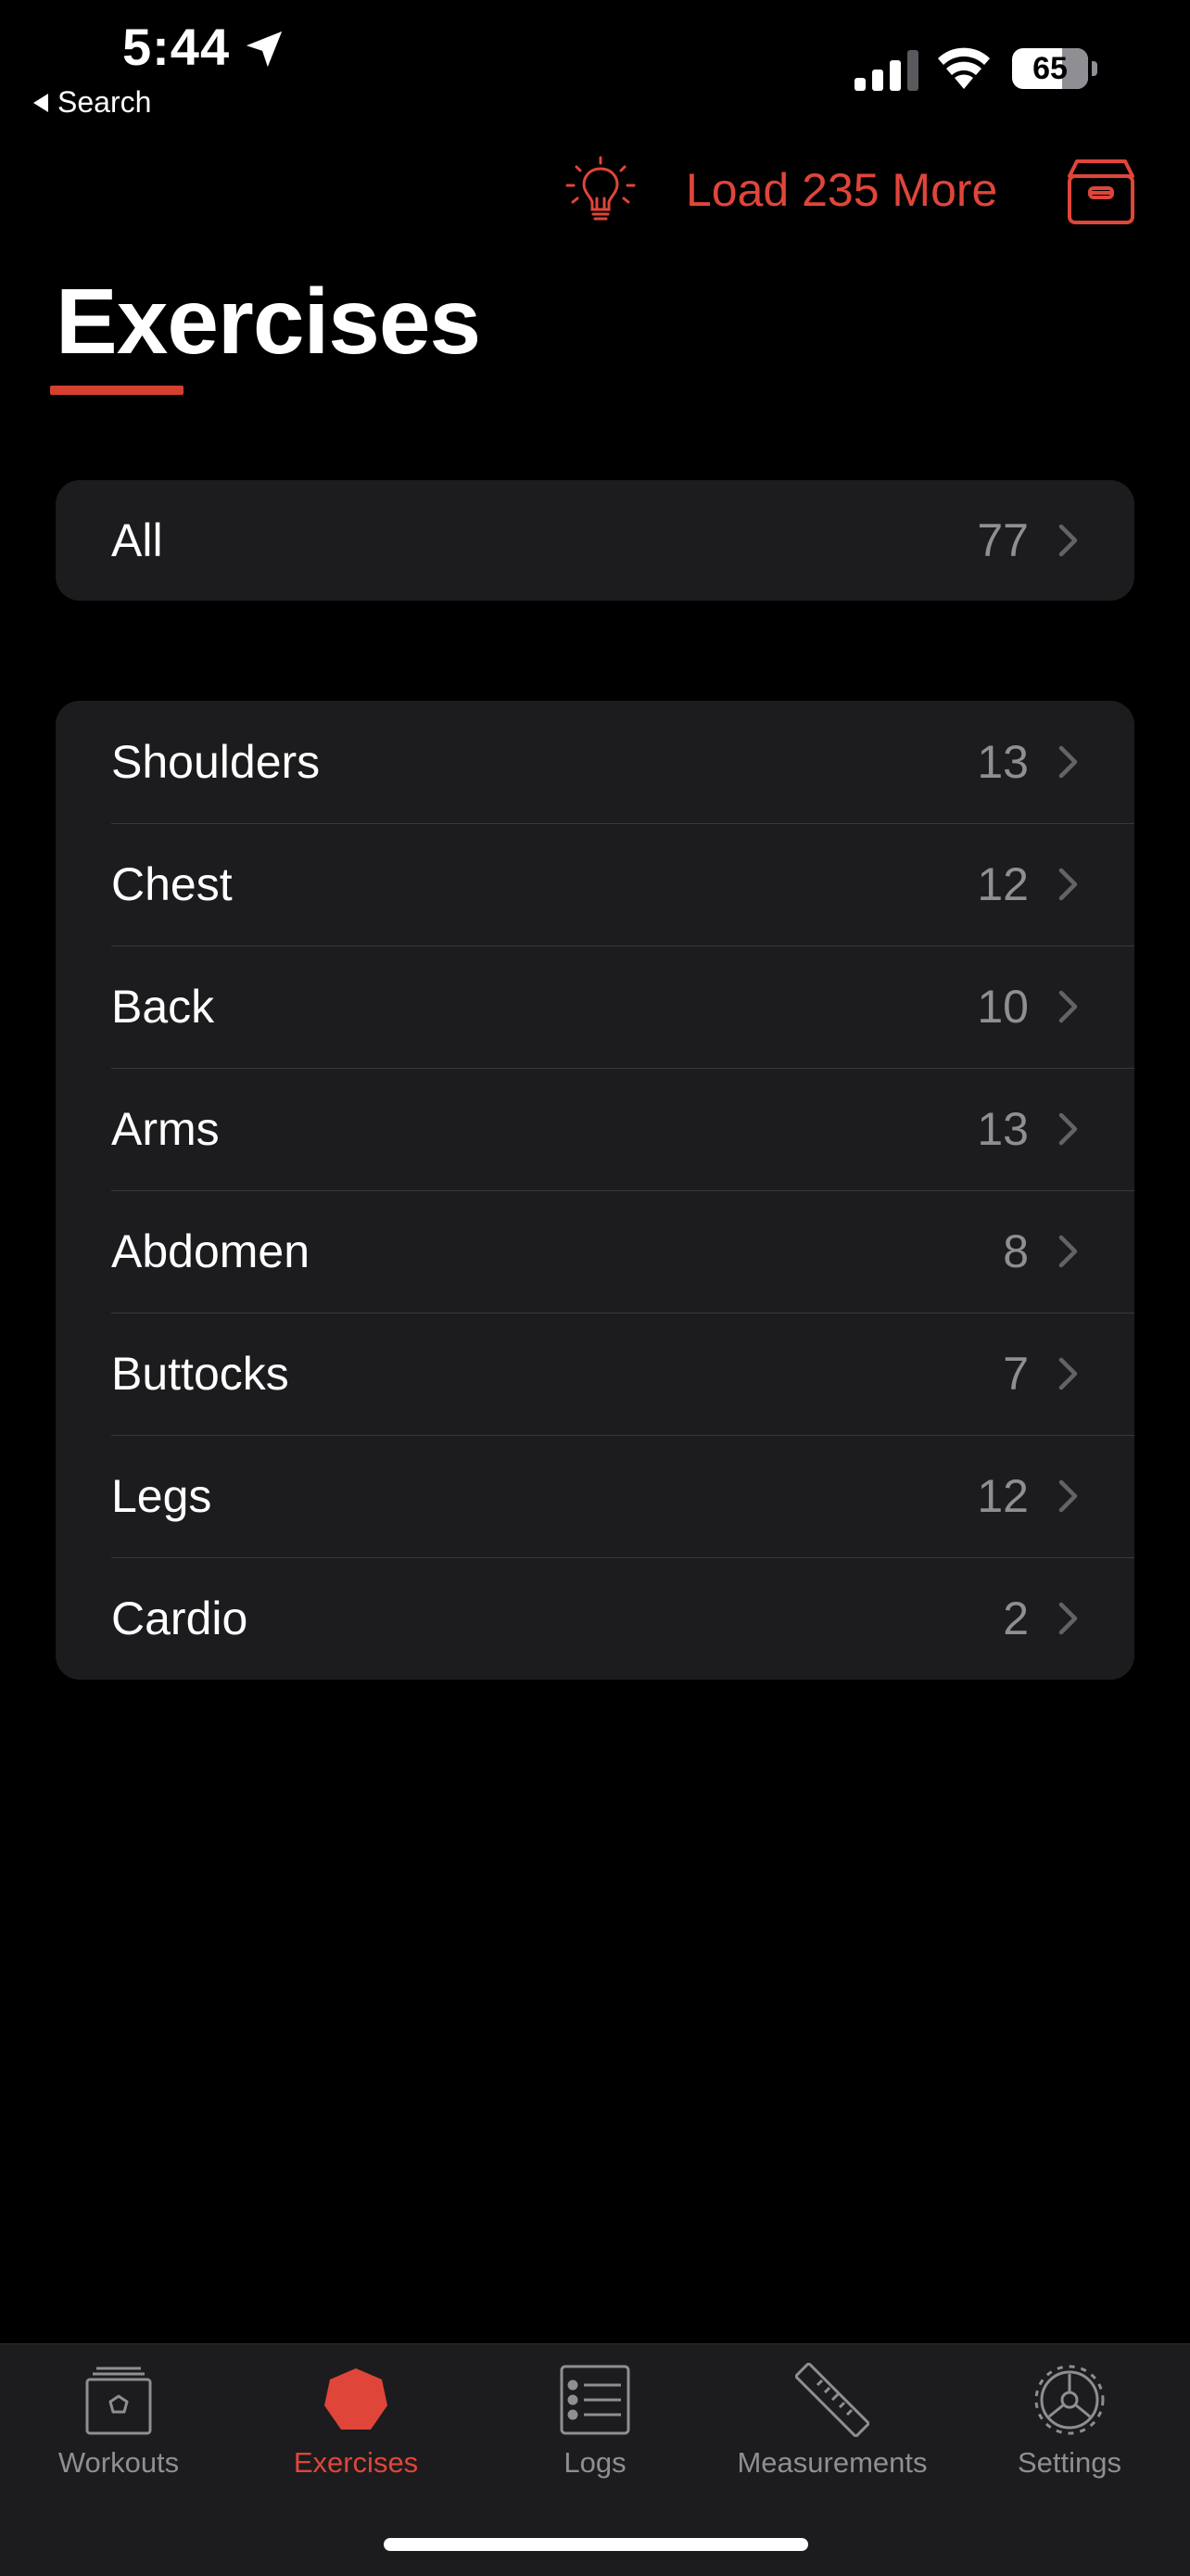 This screenshot has height=2576, width=1190. What do you see at coordinates (40, 102) in the screenshot?
I see `back-arrow-icon` at bounding box center [40, 102].